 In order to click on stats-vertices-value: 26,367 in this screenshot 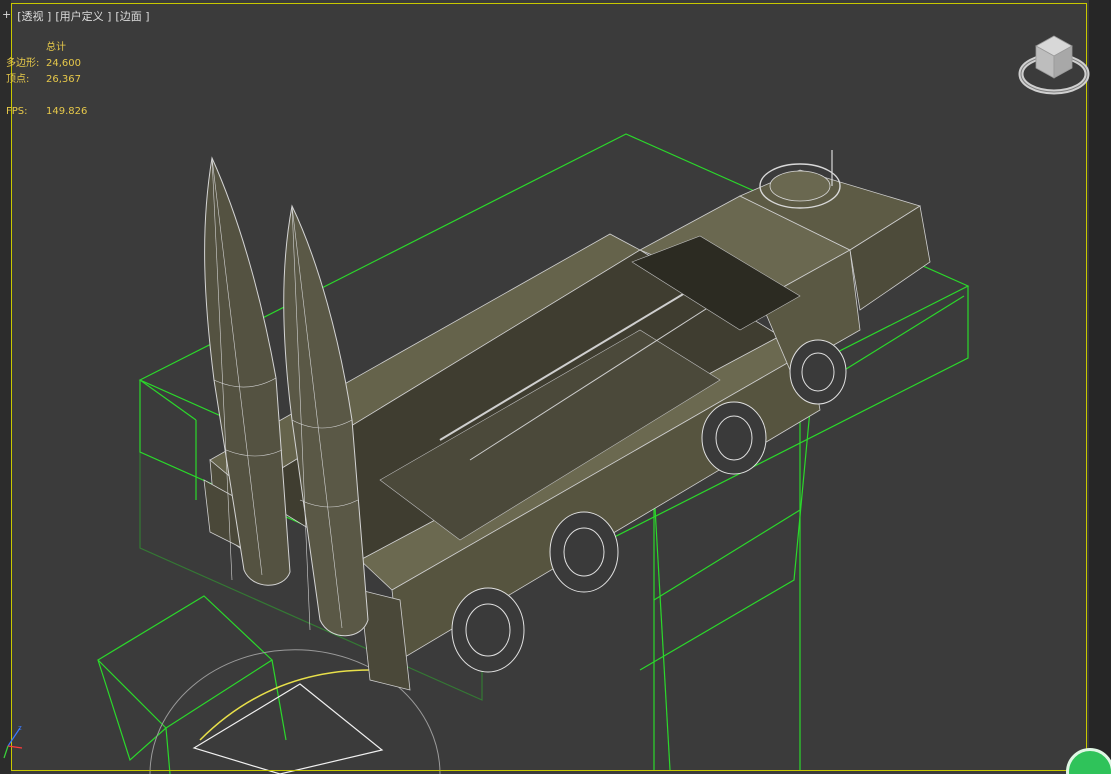, I will do `click(63, 79)`.